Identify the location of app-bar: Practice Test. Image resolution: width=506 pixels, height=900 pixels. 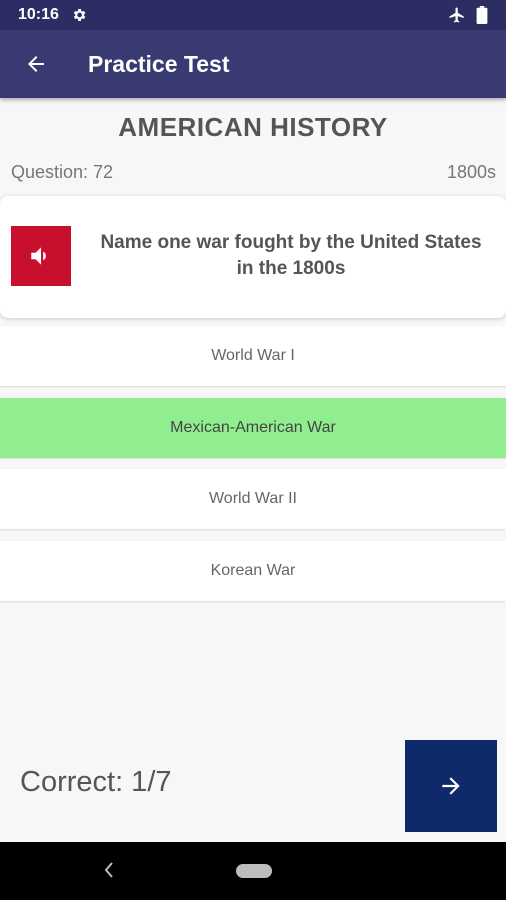
(253, 64).